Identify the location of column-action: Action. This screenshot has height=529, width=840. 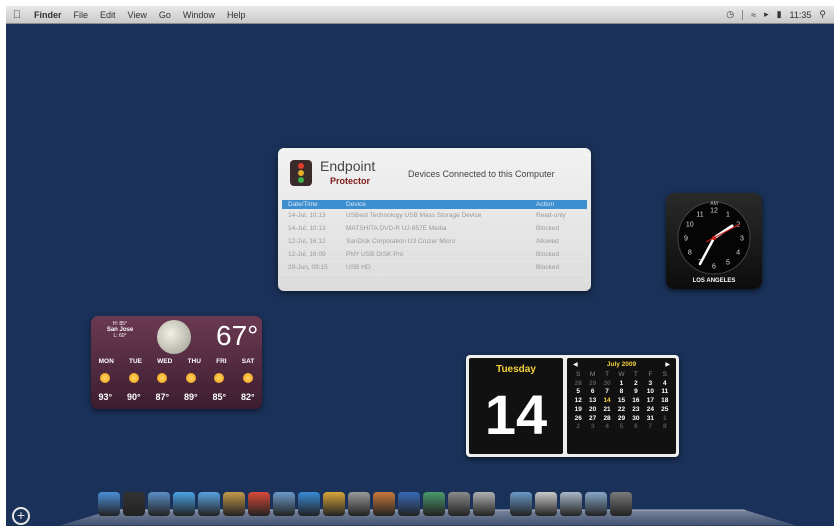
(558, 204).